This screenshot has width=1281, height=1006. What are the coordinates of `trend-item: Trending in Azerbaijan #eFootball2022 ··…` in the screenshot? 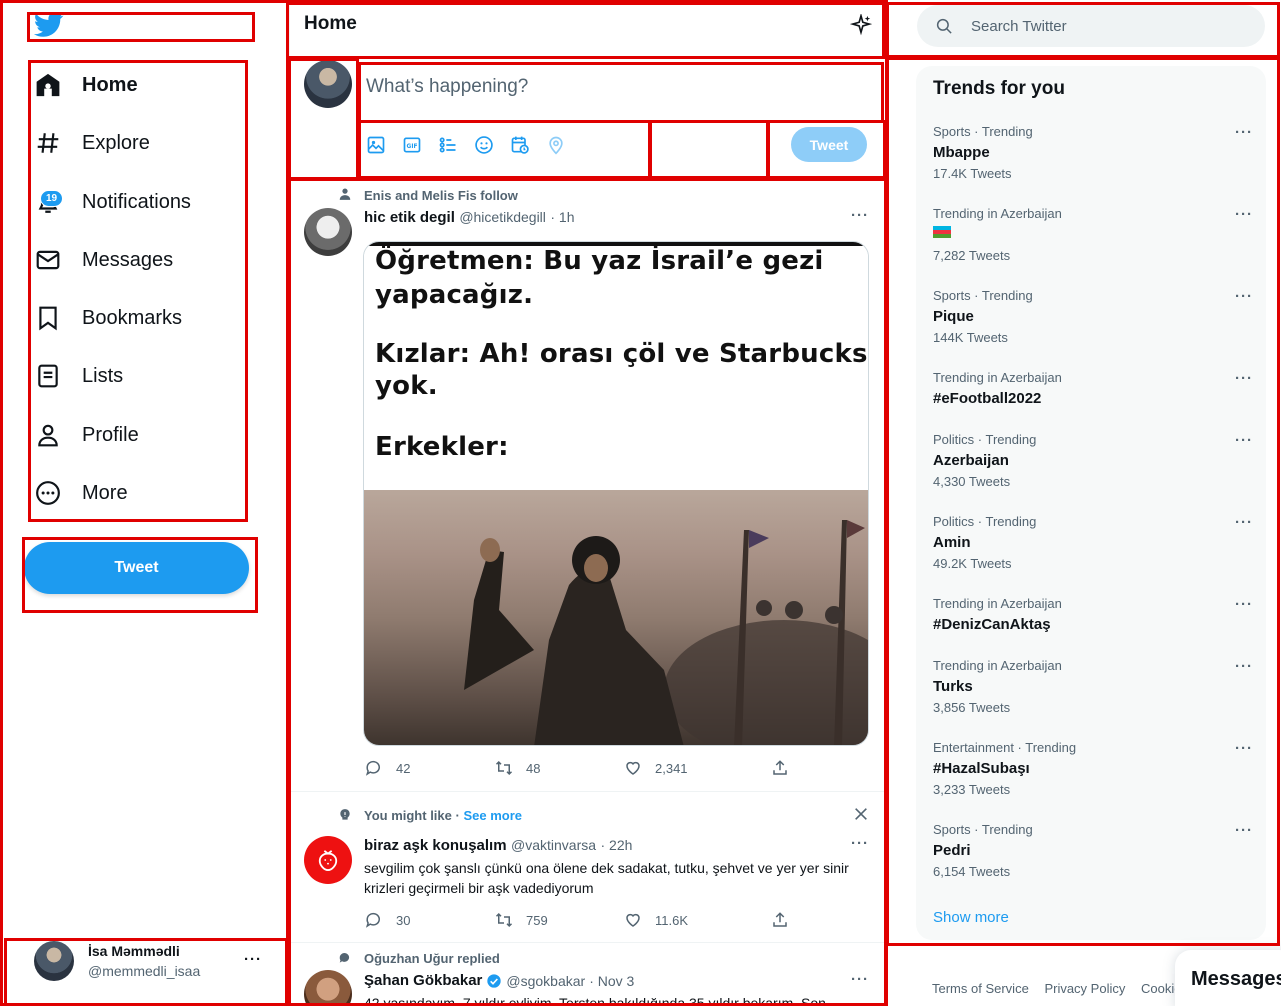 It's located at (1093, 388).